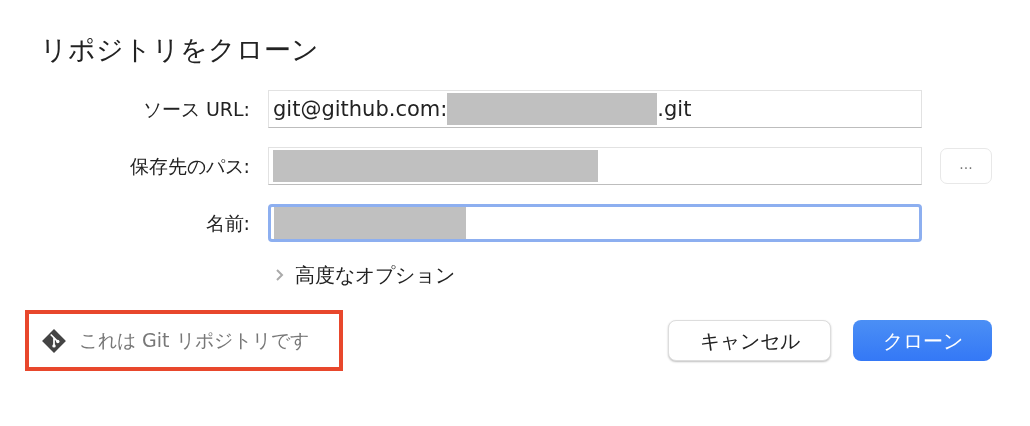 The image size is (1030, 426). What do you see at coordinates (54, 340) in the screenshot?
I see `git-icon` at bounding box center [54, 340].